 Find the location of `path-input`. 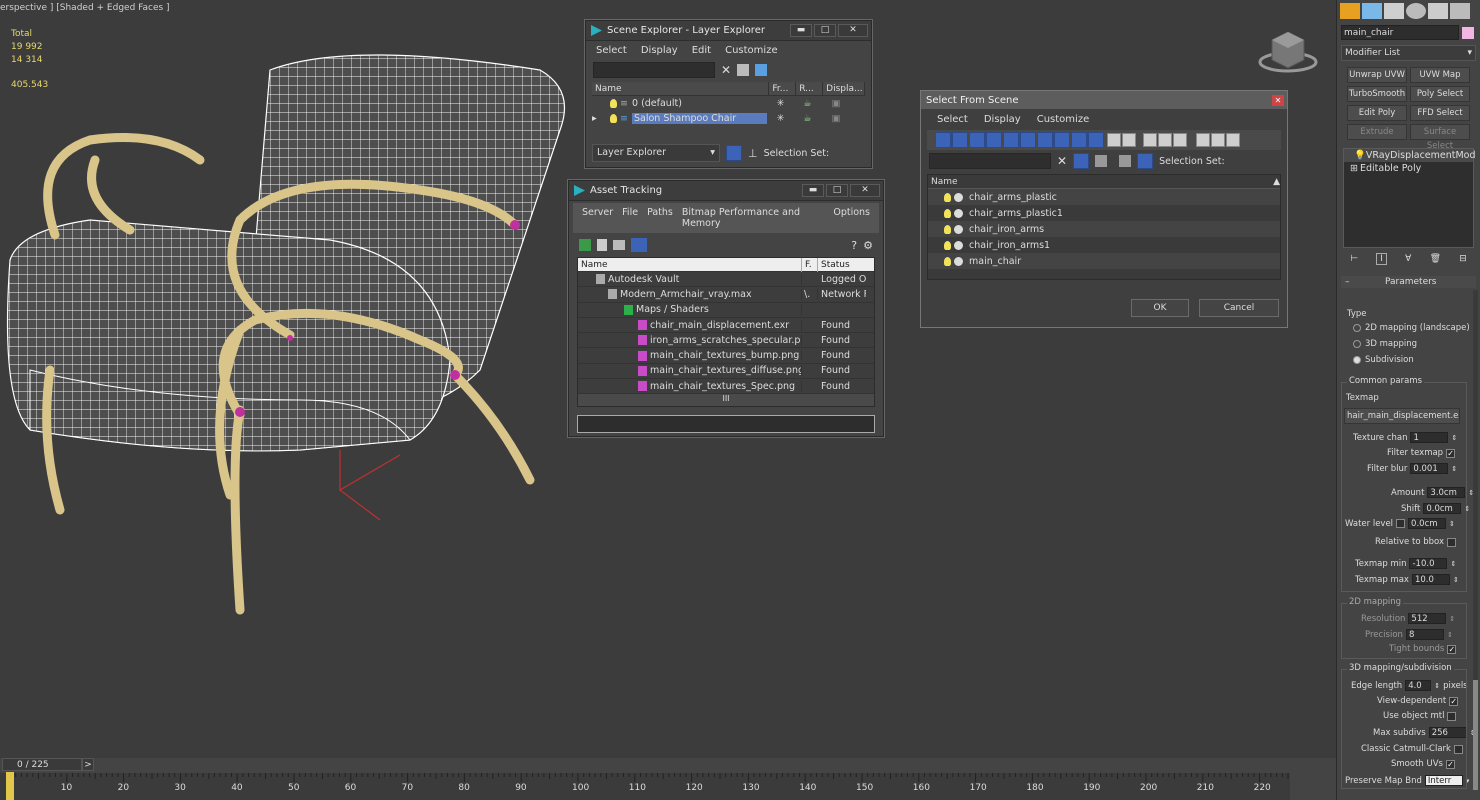

path-input is located at coordinates (726, 424).